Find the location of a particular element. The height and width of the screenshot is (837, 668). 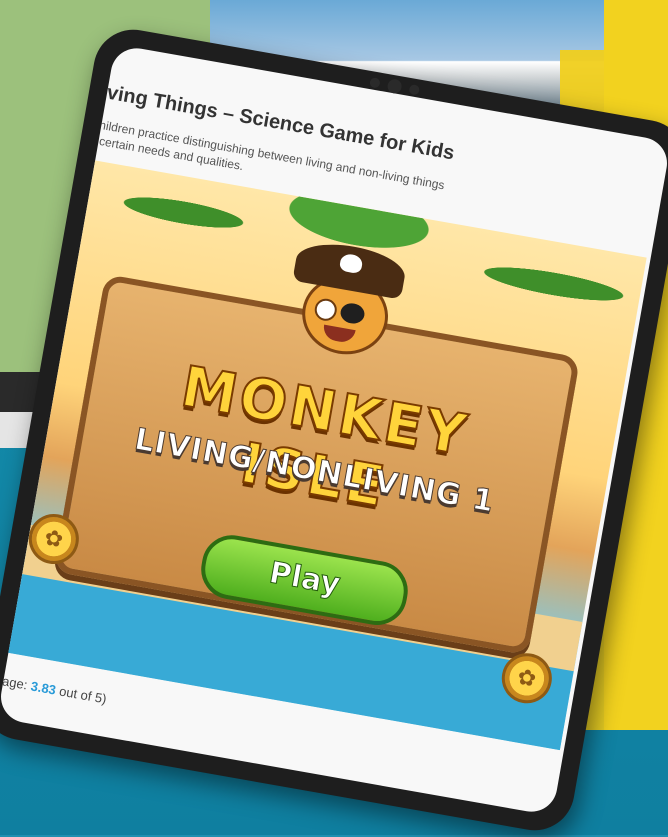

pirate-monkey-icon is located at coordinates (344, 300).